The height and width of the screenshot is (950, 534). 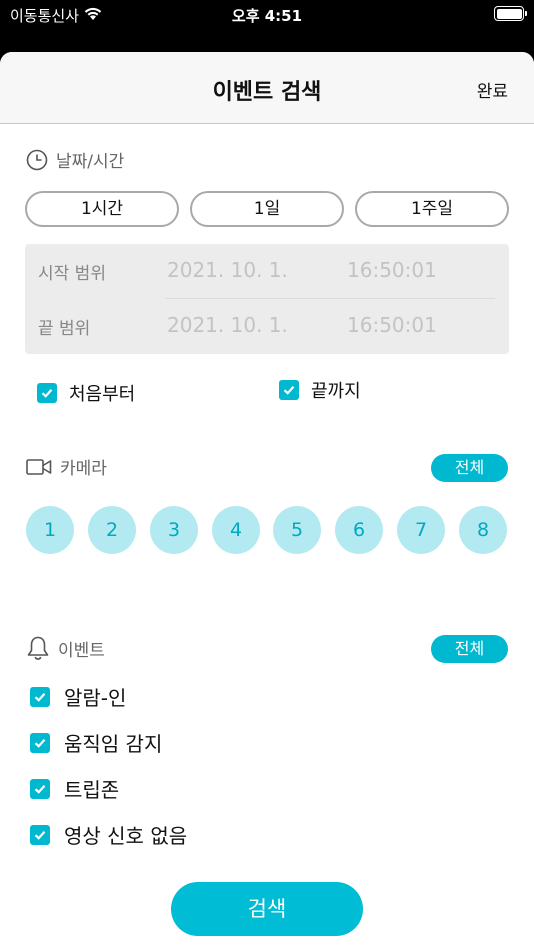 What do you see at coordinates (469, 468) in the screenshot?
I see `camera-select-all-button: 전체` at bounding box center [469, 468].